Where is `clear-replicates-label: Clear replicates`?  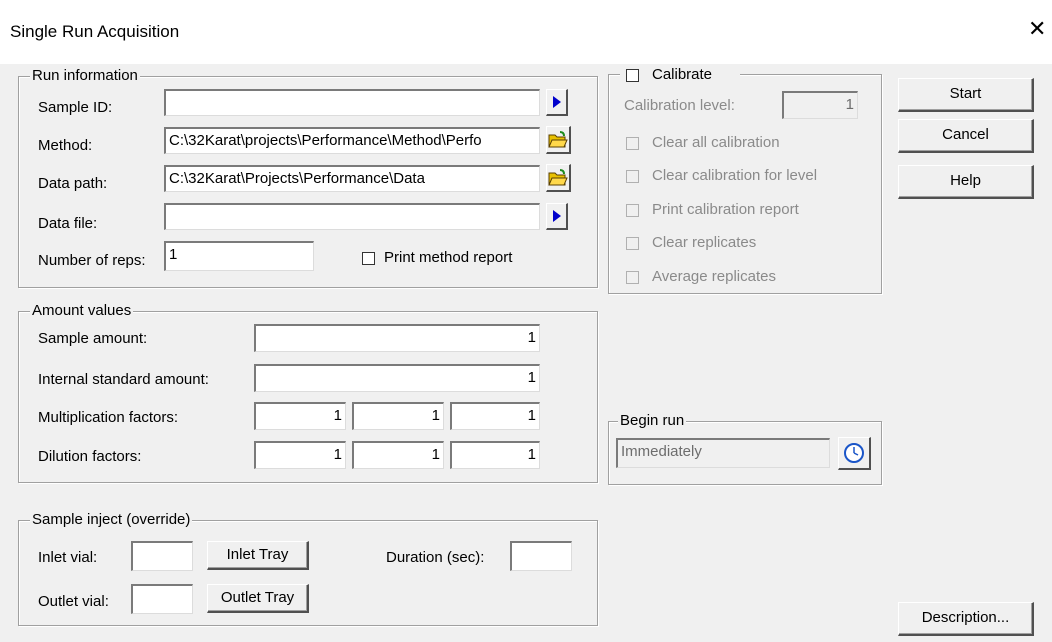 clear-replicates-label: Clear replicates is located at coordinates (704, 242).